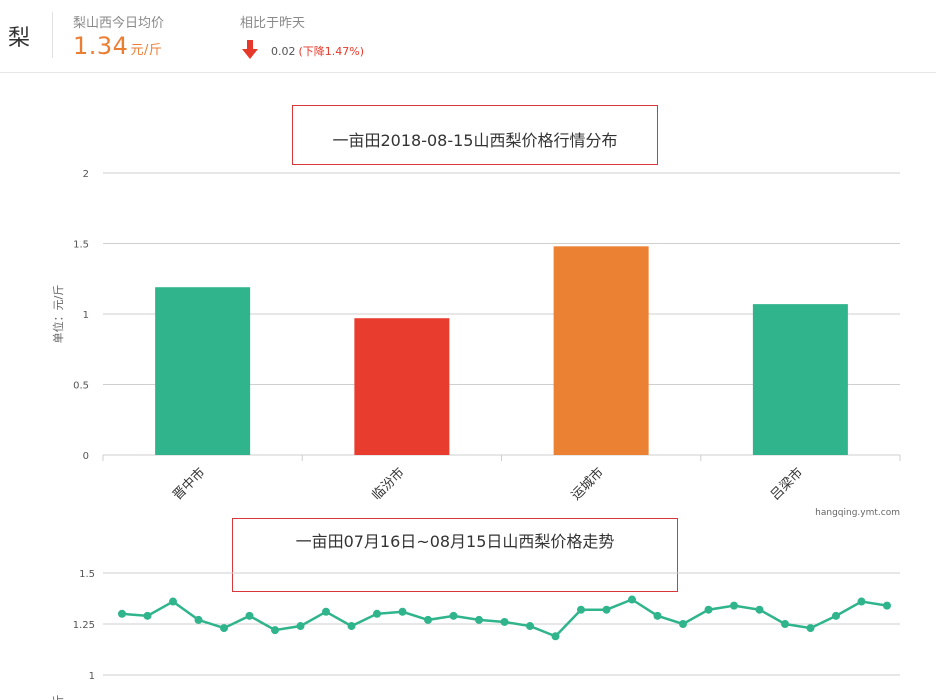 The height and width of the screenshot is (700, 938). Describe the element at coordinates (84, 625) in the screenshot. I see `line-y-tick-label: 1.25` at that location.